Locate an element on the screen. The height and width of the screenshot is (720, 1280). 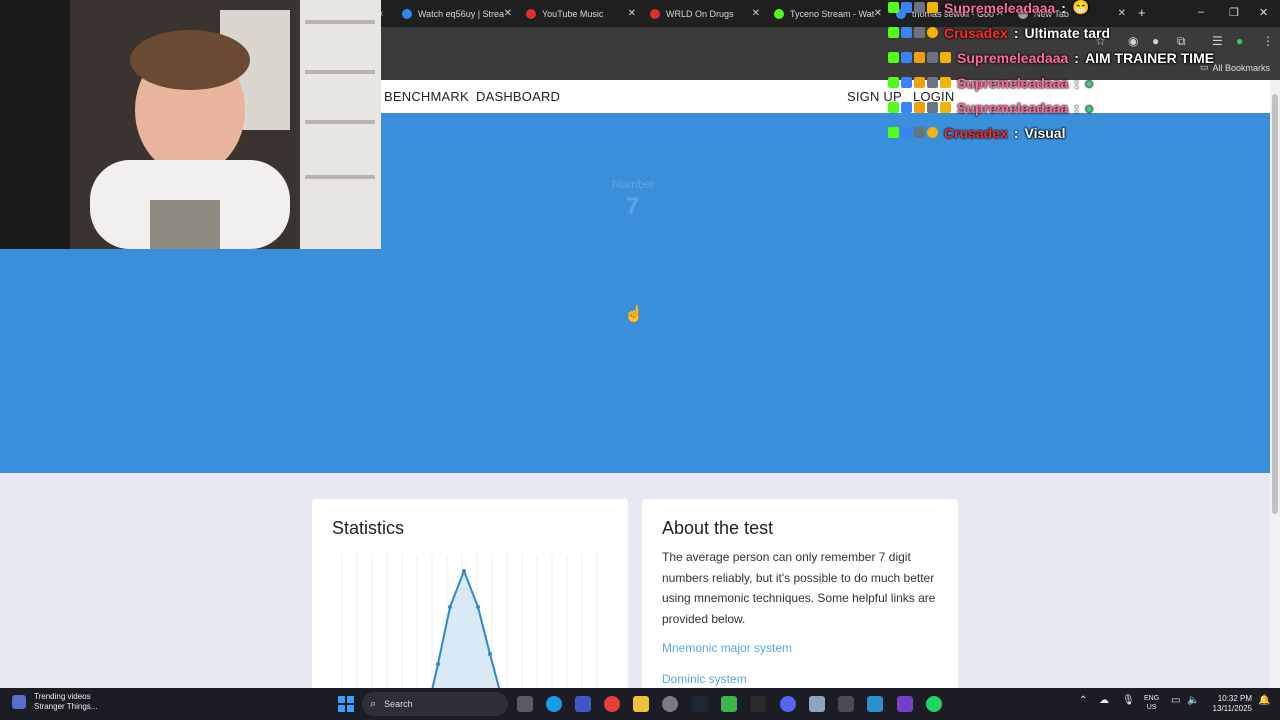
browser-tab: Watch eq56uy | Strea ✕ is located at coordinates (457, 13).